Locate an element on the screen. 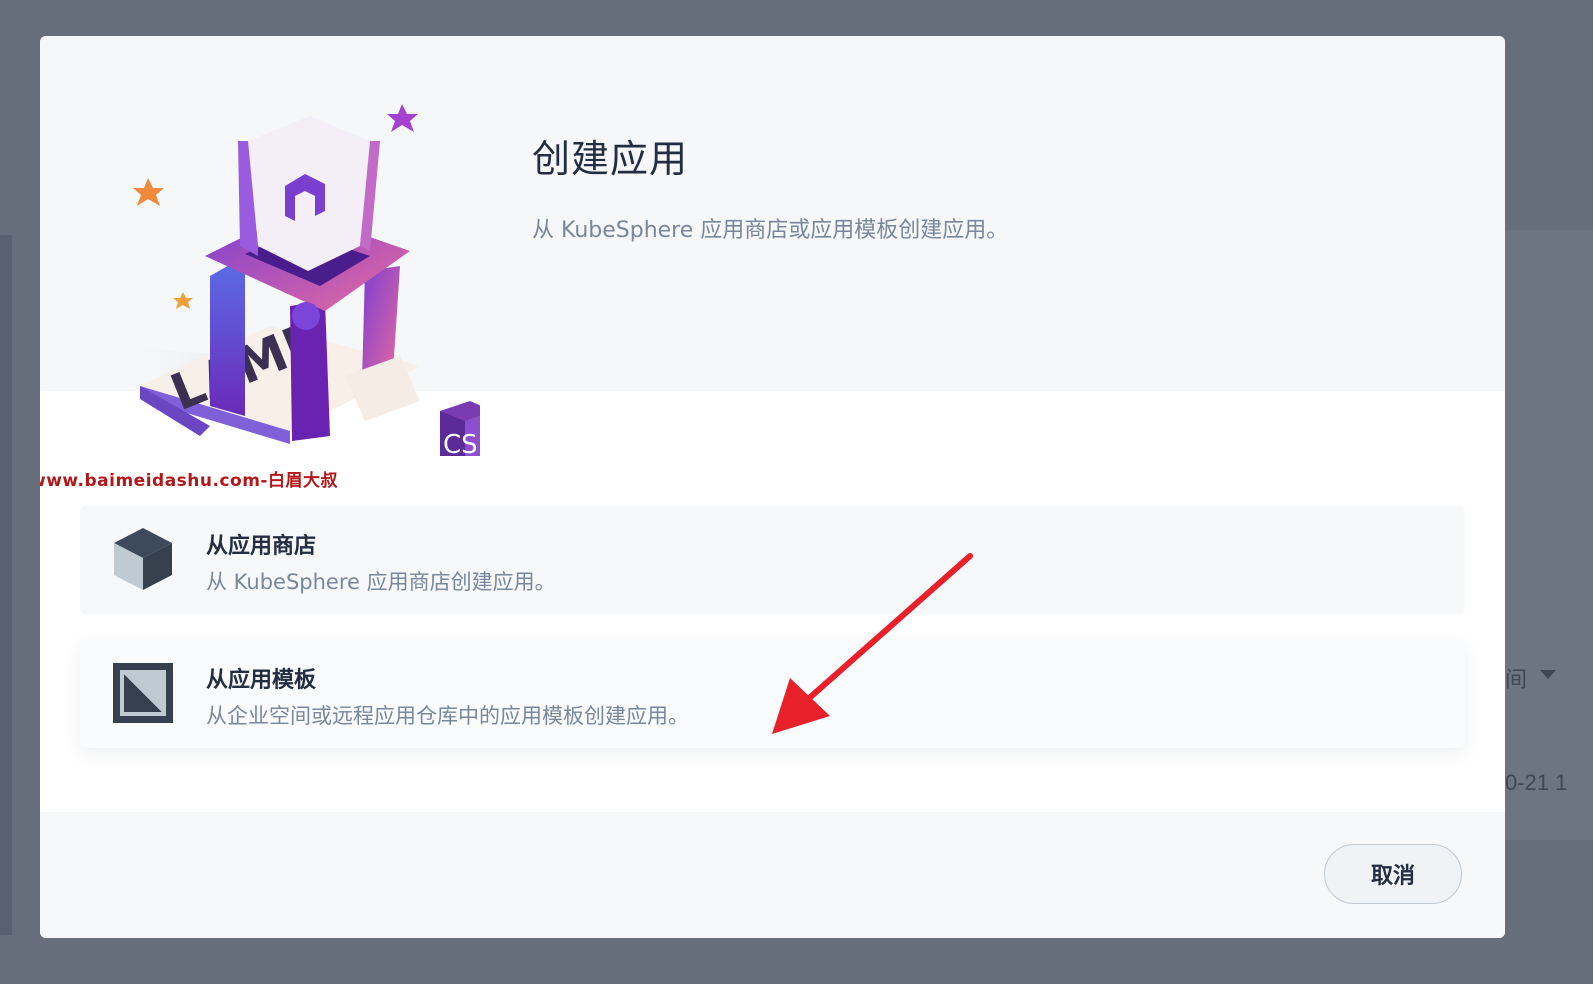 The image size is (1593, 984). option-title: 从应用模板 is located at coordinates (261, 680).